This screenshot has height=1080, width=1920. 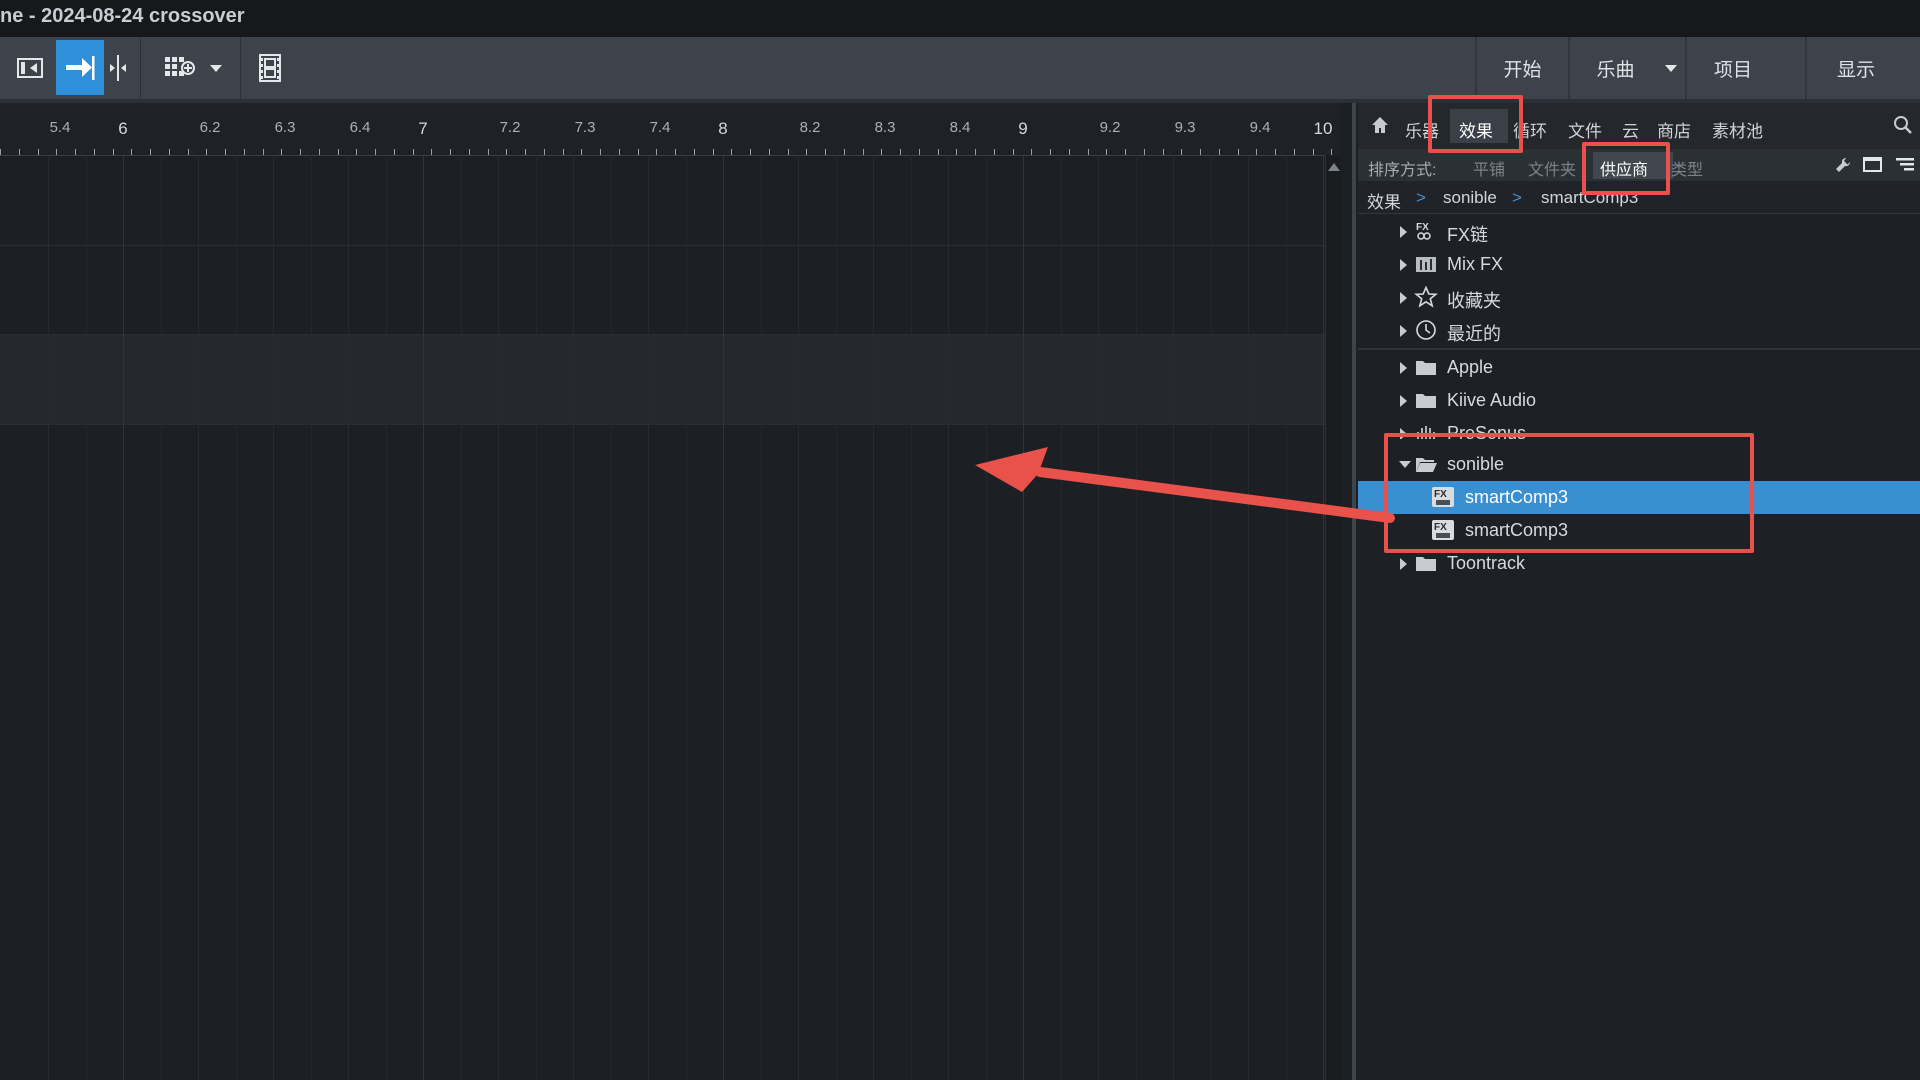 What do you see at coordinates (1737, 129) in the screenshot?
I see `tab-pool: 素材池` at bounding box center [1737, 129].